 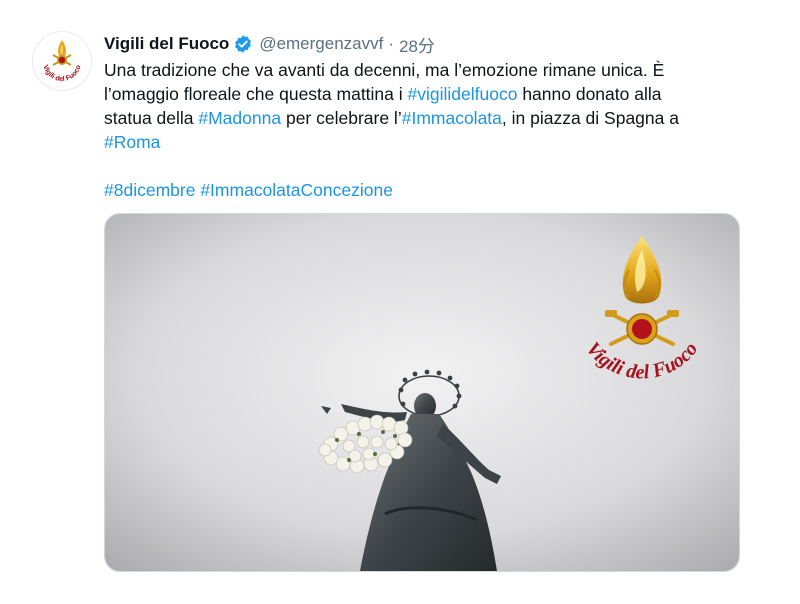 I want to click on svg-text: Vigili del Fuoco, so click(x=61, y=73).